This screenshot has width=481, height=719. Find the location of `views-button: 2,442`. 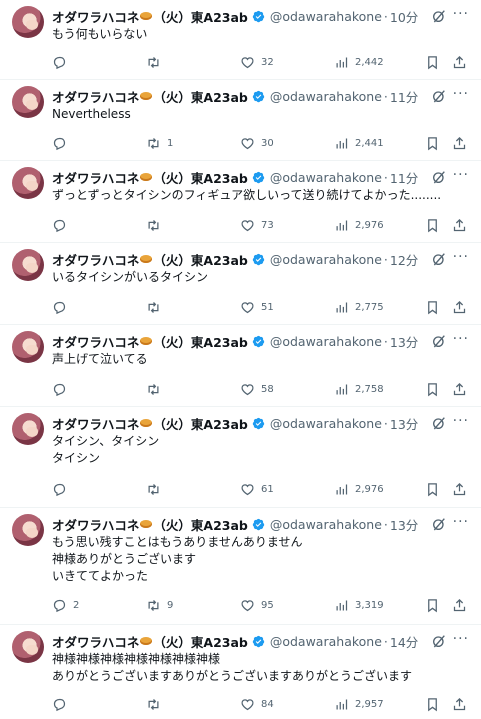

views-button: 2,442 is located at coordinates (359, 62).